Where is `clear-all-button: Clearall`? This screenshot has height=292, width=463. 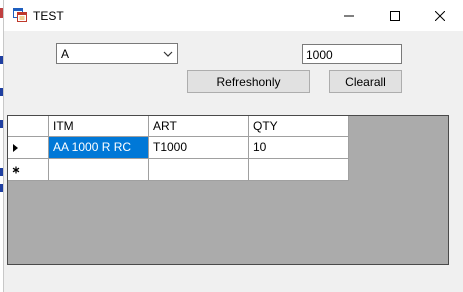 clear-all-button: Clearall is located at coordinates (365, 81).